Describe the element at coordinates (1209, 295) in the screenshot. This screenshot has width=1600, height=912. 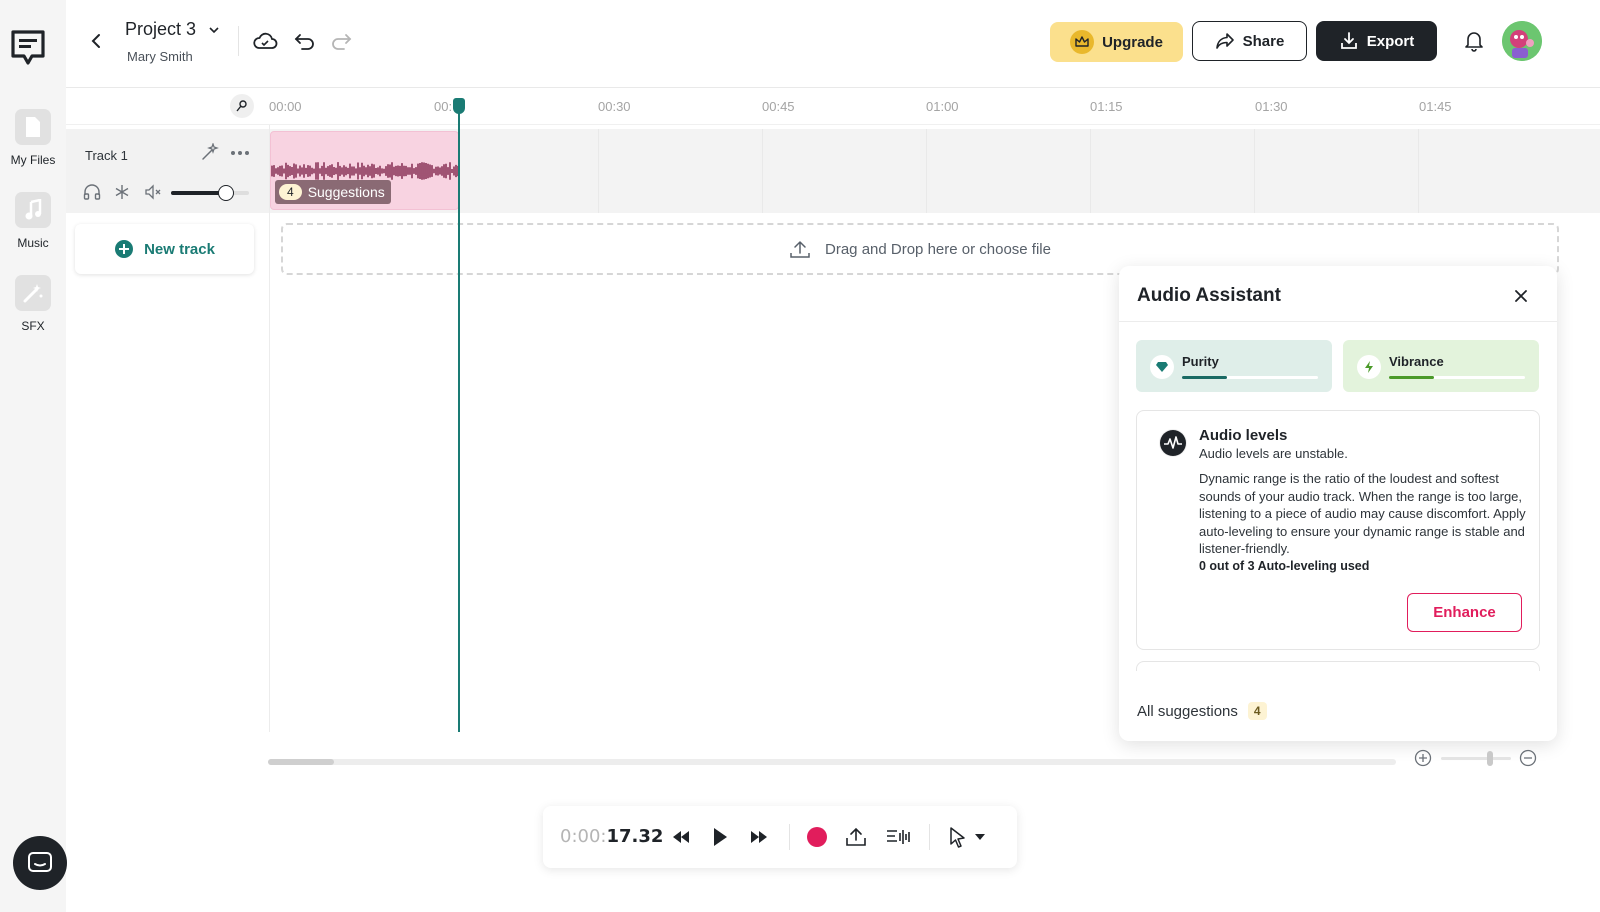
I see `assistant-title: Audio Assistant` at that location.